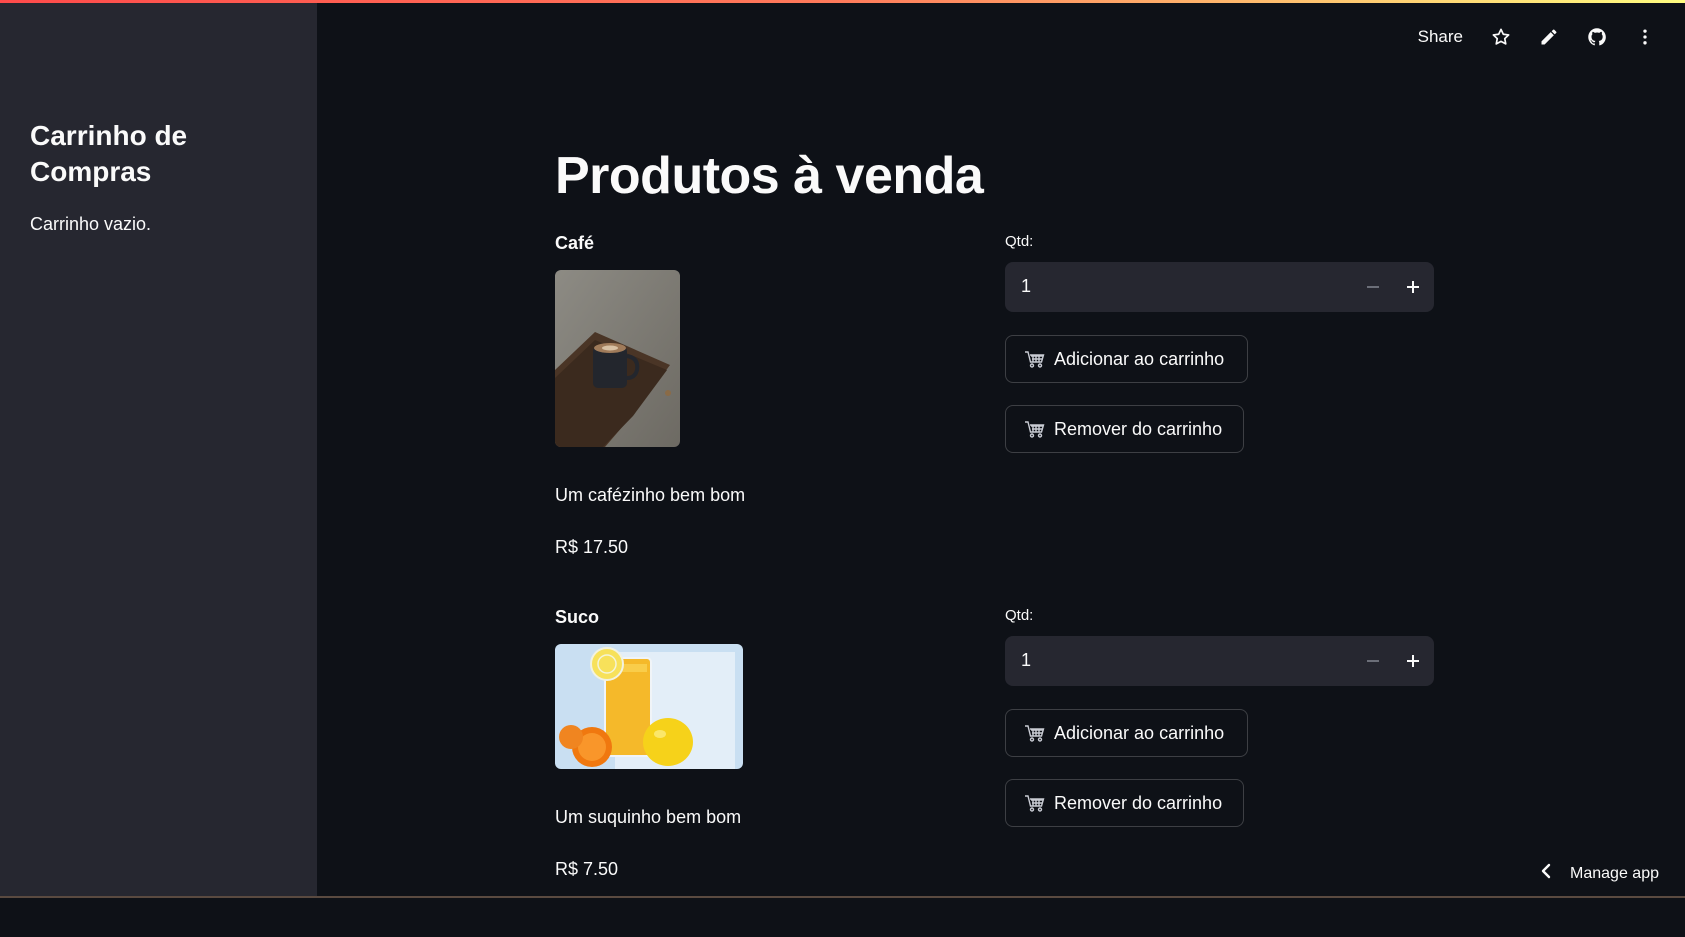  Describe the element at coordinates (586, 869) in the screenshot. I see `product-price: R$ 7.50` at that location.